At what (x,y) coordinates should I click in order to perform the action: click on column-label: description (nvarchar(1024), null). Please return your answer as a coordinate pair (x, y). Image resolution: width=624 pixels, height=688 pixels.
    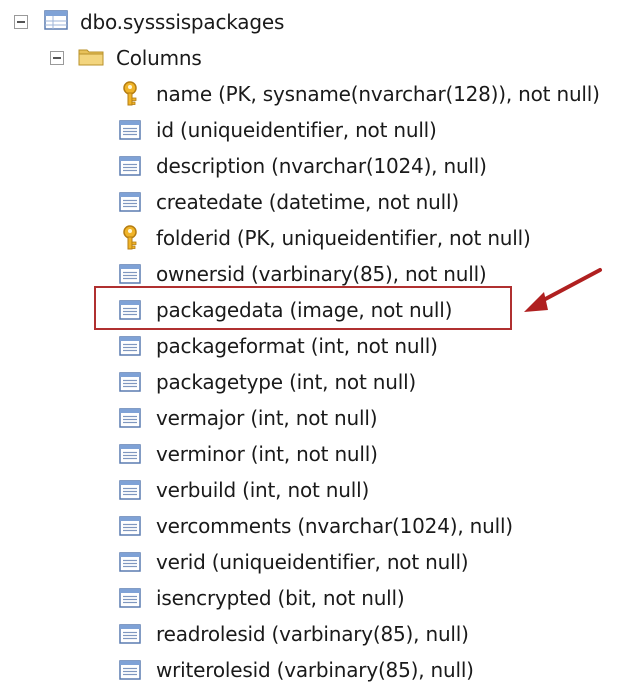
    Looking at the image, I should click on (321, 166).